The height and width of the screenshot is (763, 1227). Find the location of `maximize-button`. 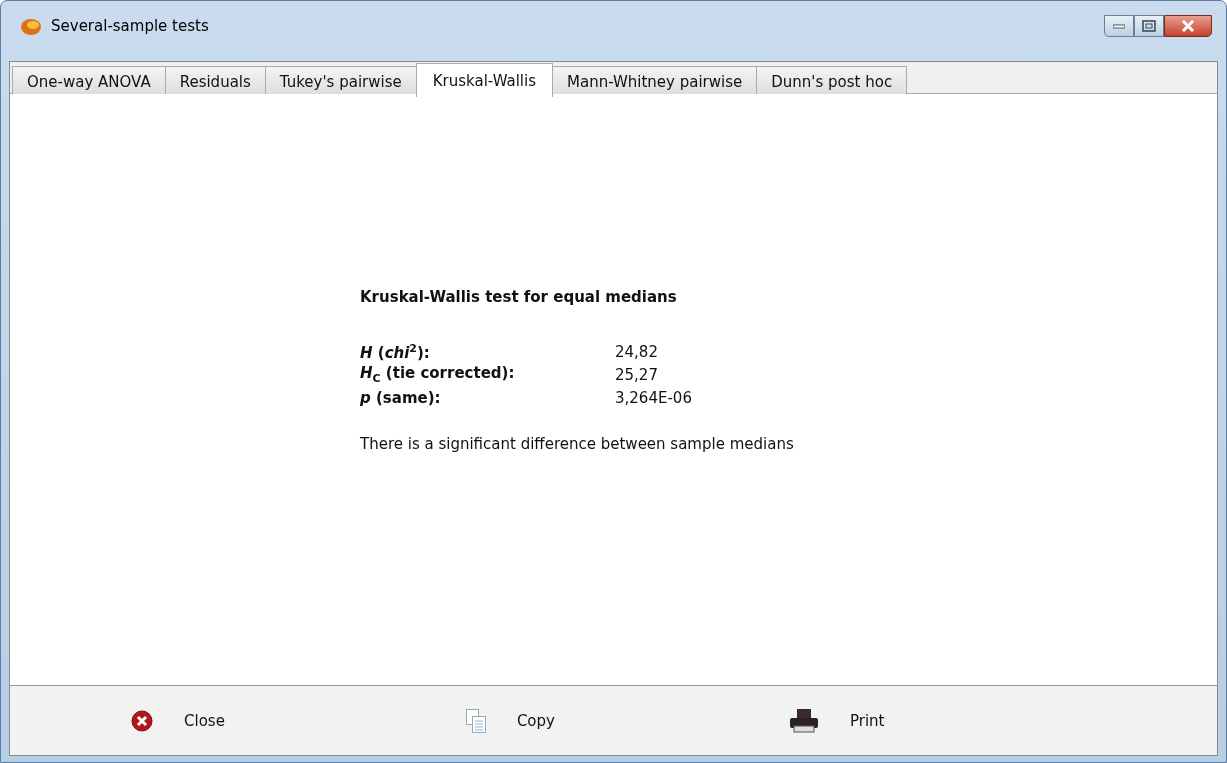

maximize-button is located at coordinates (1149, 26).